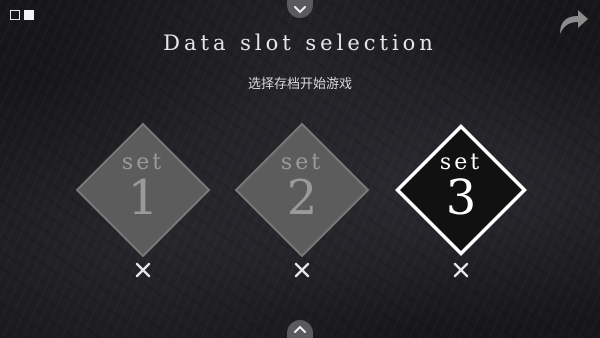 This screenshot has width=600, height=338. I want to click on delete-slot-1-button, so click(143, 270).